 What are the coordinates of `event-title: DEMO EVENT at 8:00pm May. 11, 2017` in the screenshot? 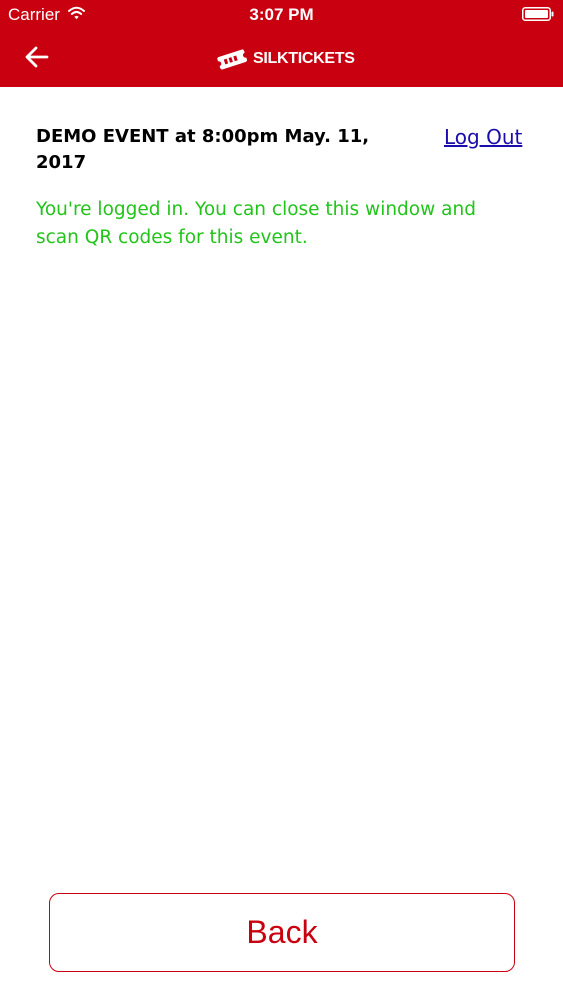 It's located at (203, 149).